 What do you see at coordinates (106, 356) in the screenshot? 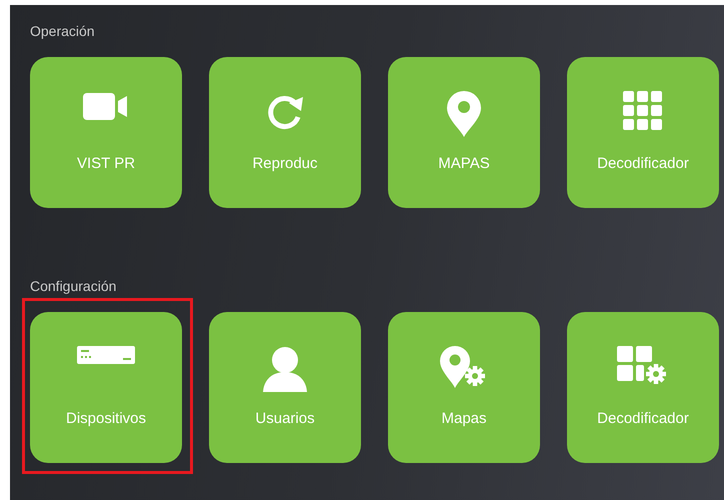
I see `device-icon` at bounding box center [106, 356].